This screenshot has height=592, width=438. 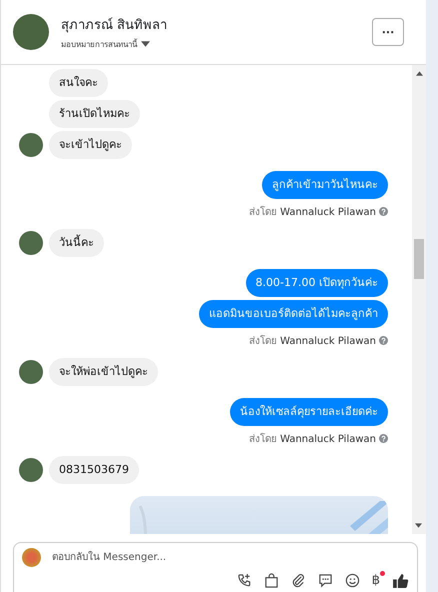 I want to click on payment-button: ฿, so click(x=376, y=580).